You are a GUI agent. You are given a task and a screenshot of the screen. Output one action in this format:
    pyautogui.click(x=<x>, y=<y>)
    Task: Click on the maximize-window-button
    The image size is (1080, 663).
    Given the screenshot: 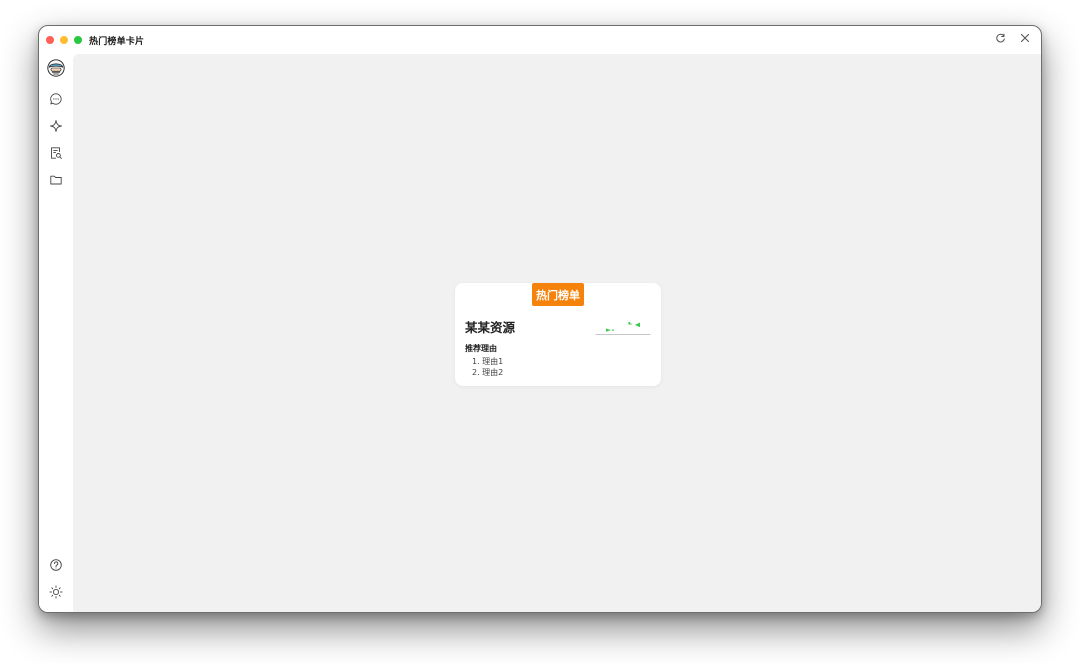 What is the action you would take?
    pyautogui.click(x=78, y=40)
    